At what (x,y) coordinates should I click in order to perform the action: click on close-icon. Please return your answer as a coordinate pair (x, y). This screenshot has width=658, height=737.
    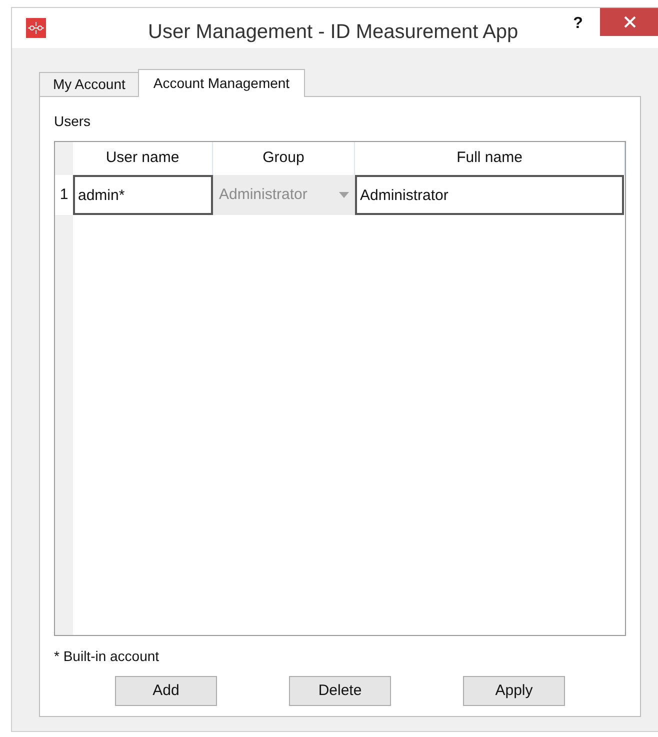
    Looking at the image, I should click on (630, 22).